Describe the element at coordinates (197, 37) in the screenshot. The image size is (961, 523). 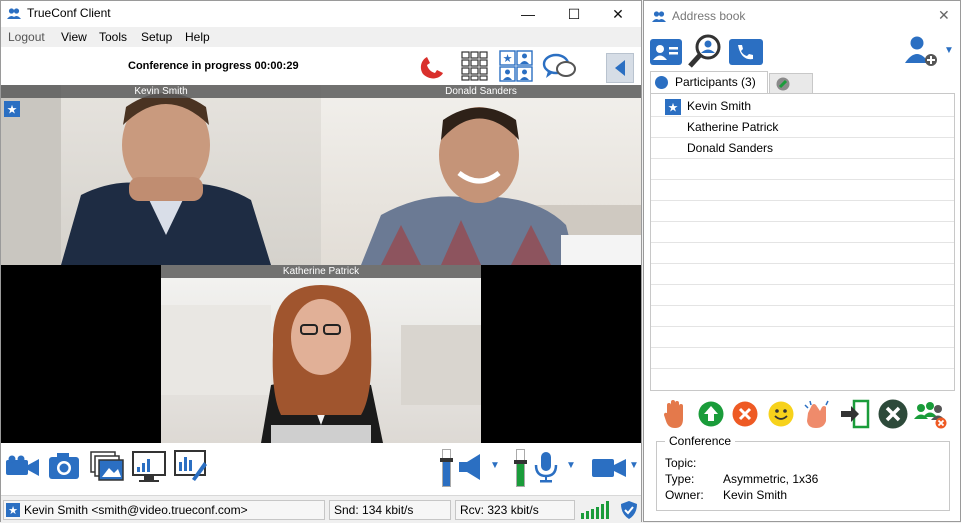
I see `menu-help: Help` at that location.